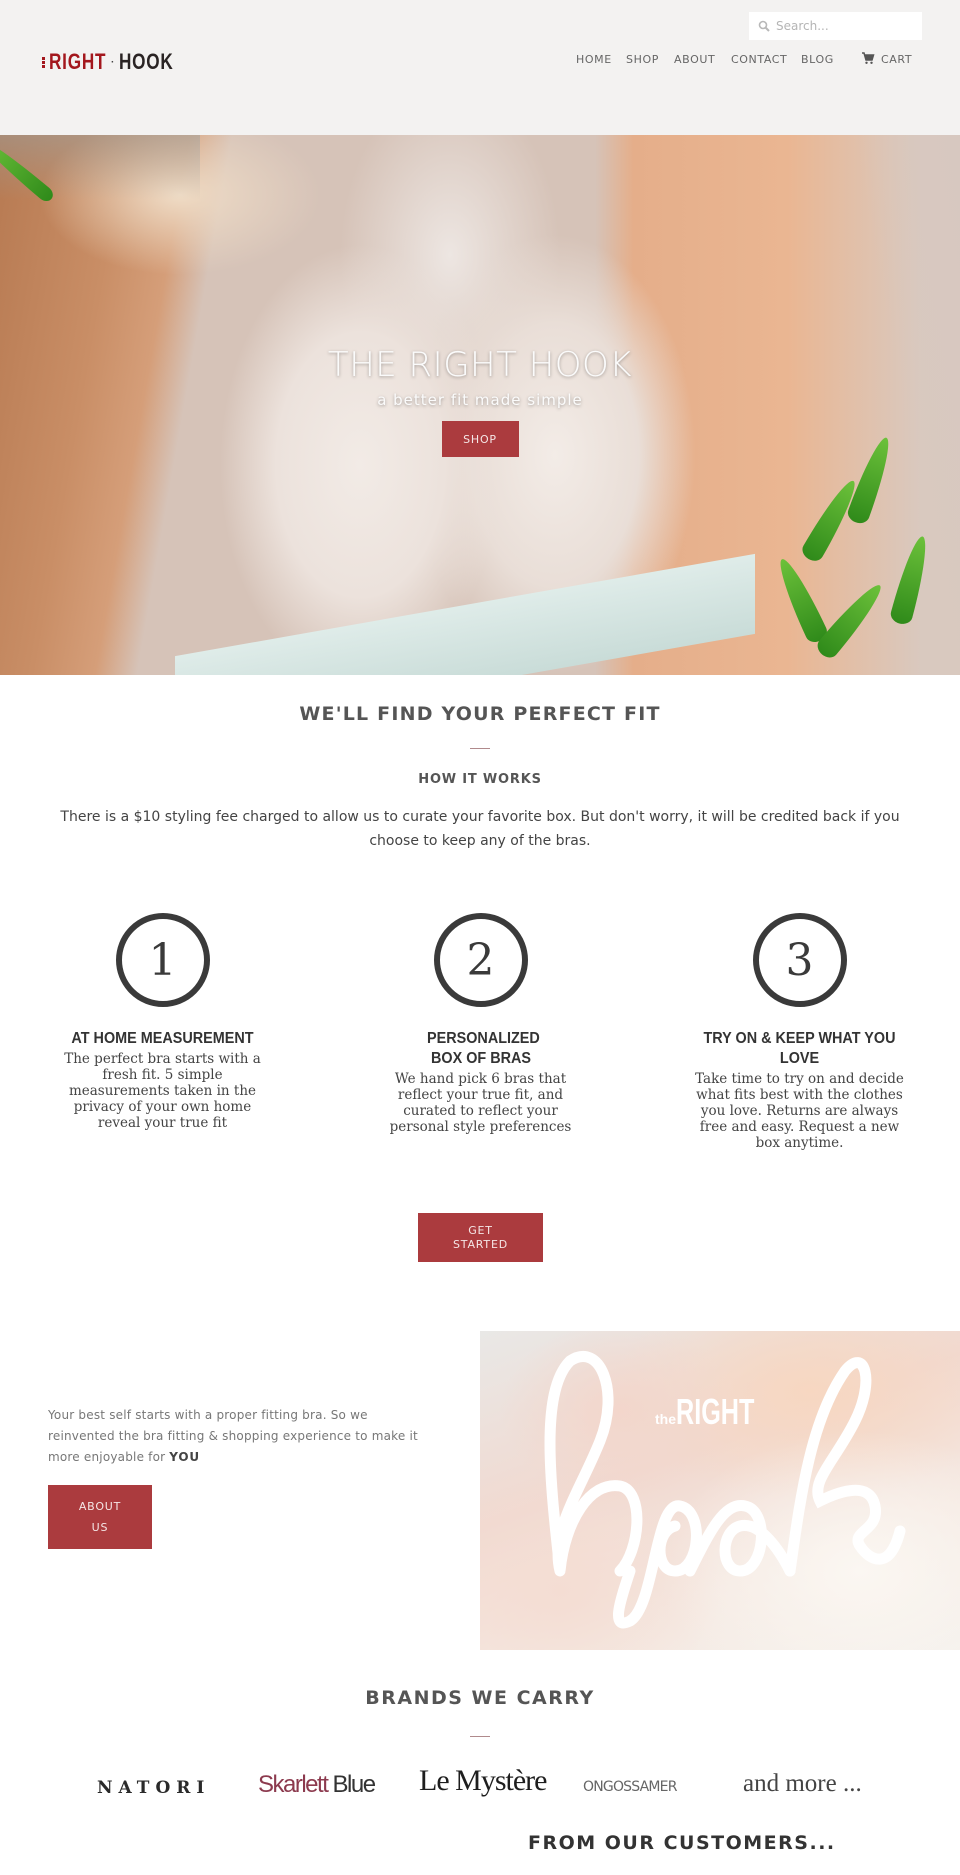 The height and width of the screenshot is (1875, 960). Describe the element at coordinates (764, 26) in the screenshot. I see `search-icon` at that location.